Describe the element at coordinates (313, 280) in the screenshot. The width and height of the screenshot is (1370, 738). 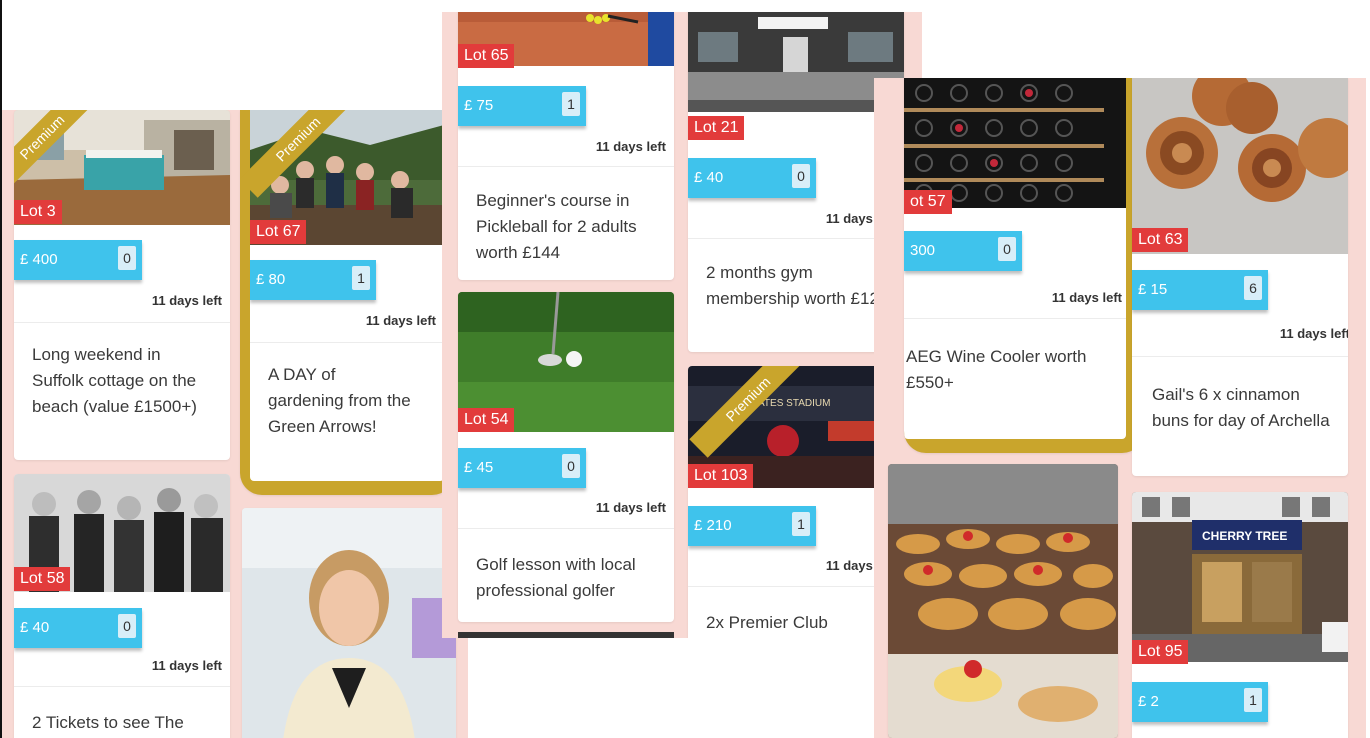
I see `current-bid-bar: £ 80 1` at that location.